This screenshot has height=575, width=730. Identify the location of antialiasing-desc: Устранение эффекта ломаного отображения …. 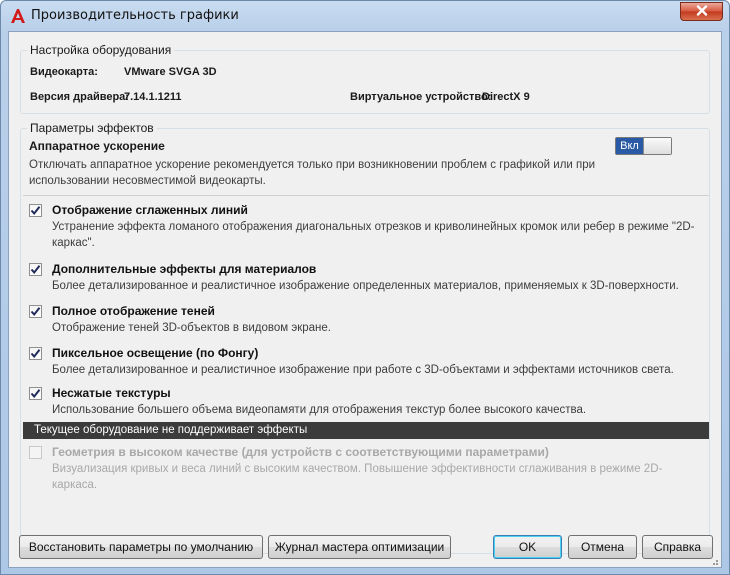
(373, 235).